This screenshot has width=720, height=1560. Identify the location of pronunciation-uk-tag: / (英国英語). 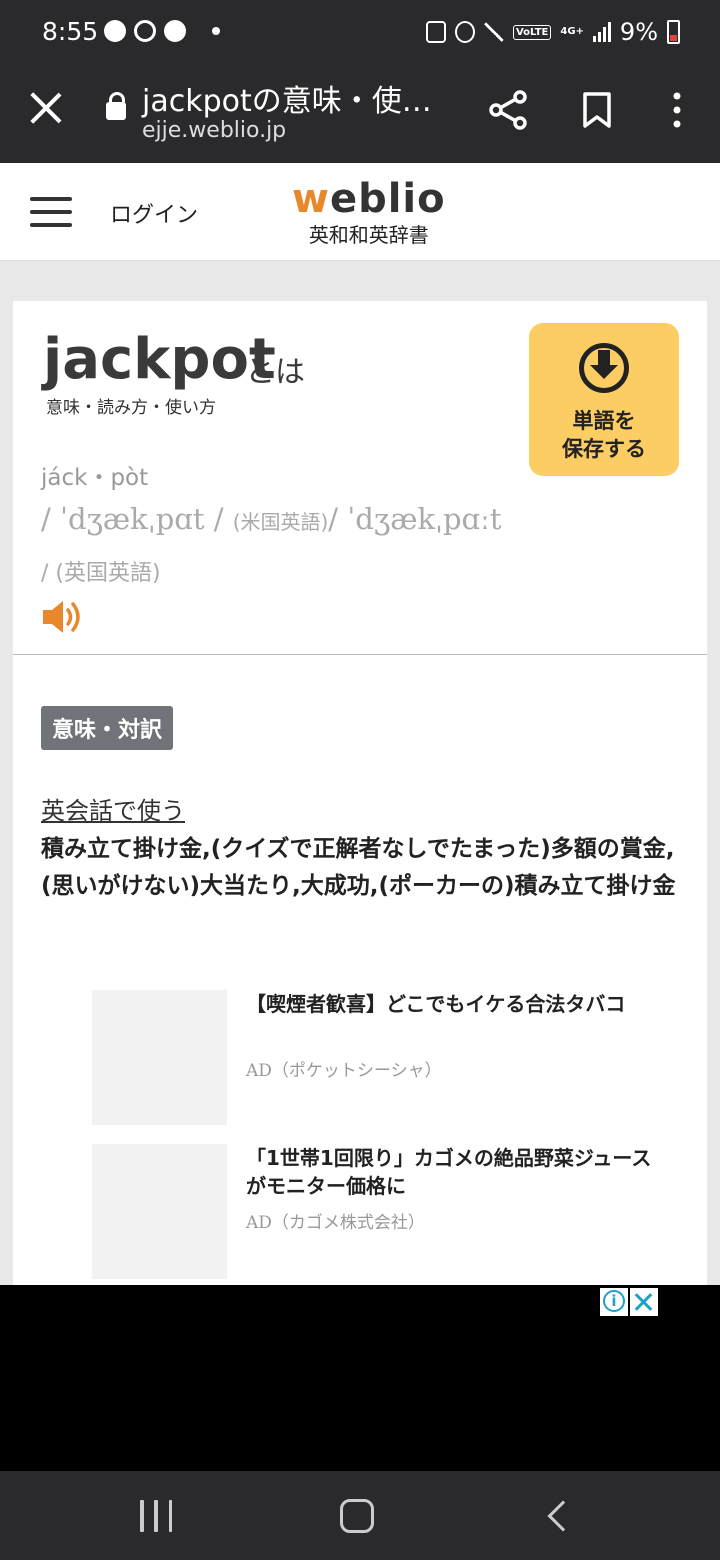
(101, 573).